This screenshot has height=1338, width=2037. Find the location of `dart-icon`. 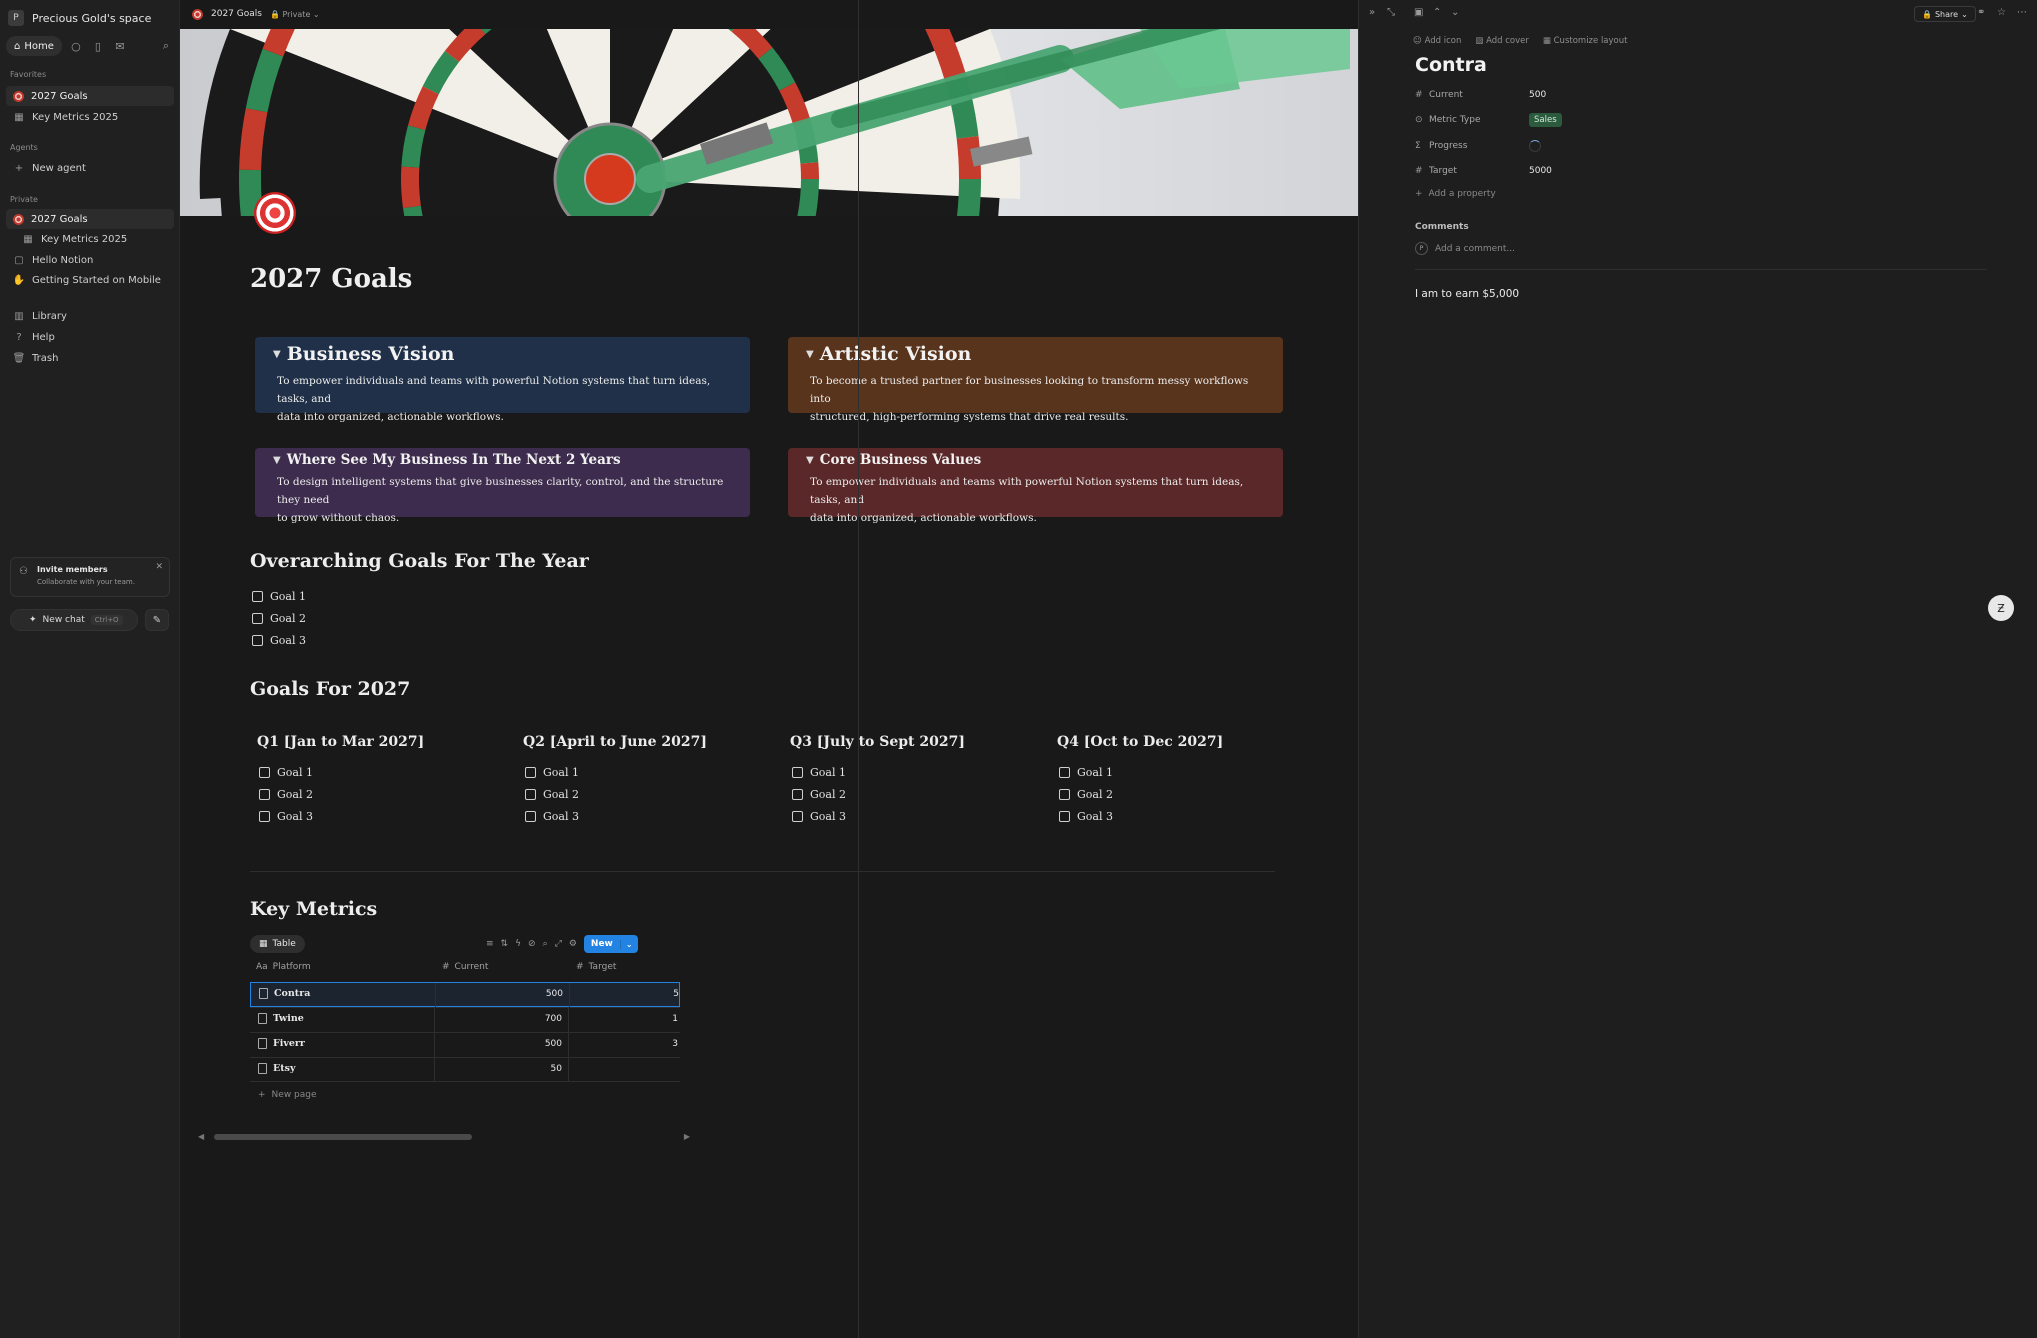

dart-icon is located at coordinates (275, 213).